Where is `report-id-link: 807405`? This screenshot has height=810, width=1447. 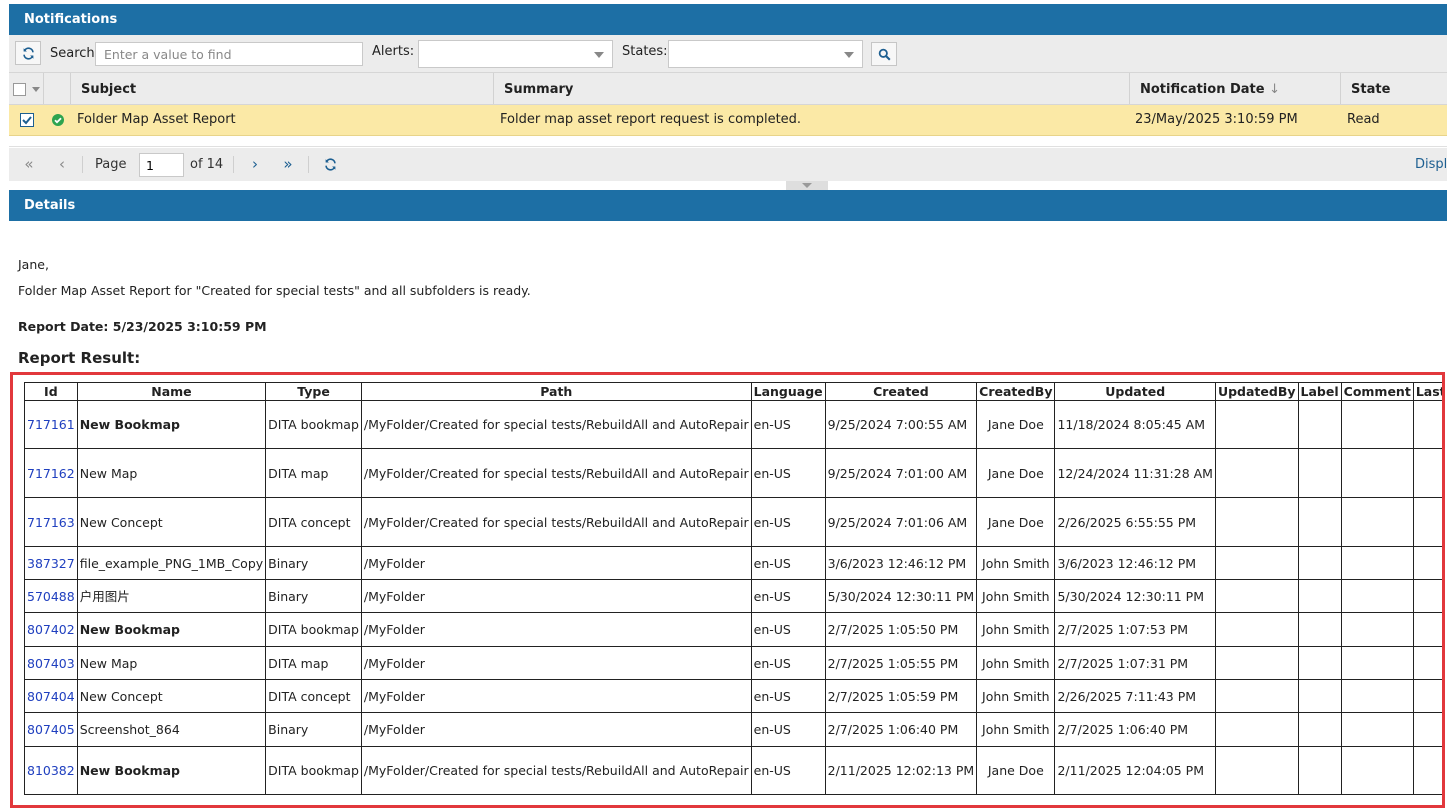
report-id-link: 807405 is located at coordinates (51, 729).